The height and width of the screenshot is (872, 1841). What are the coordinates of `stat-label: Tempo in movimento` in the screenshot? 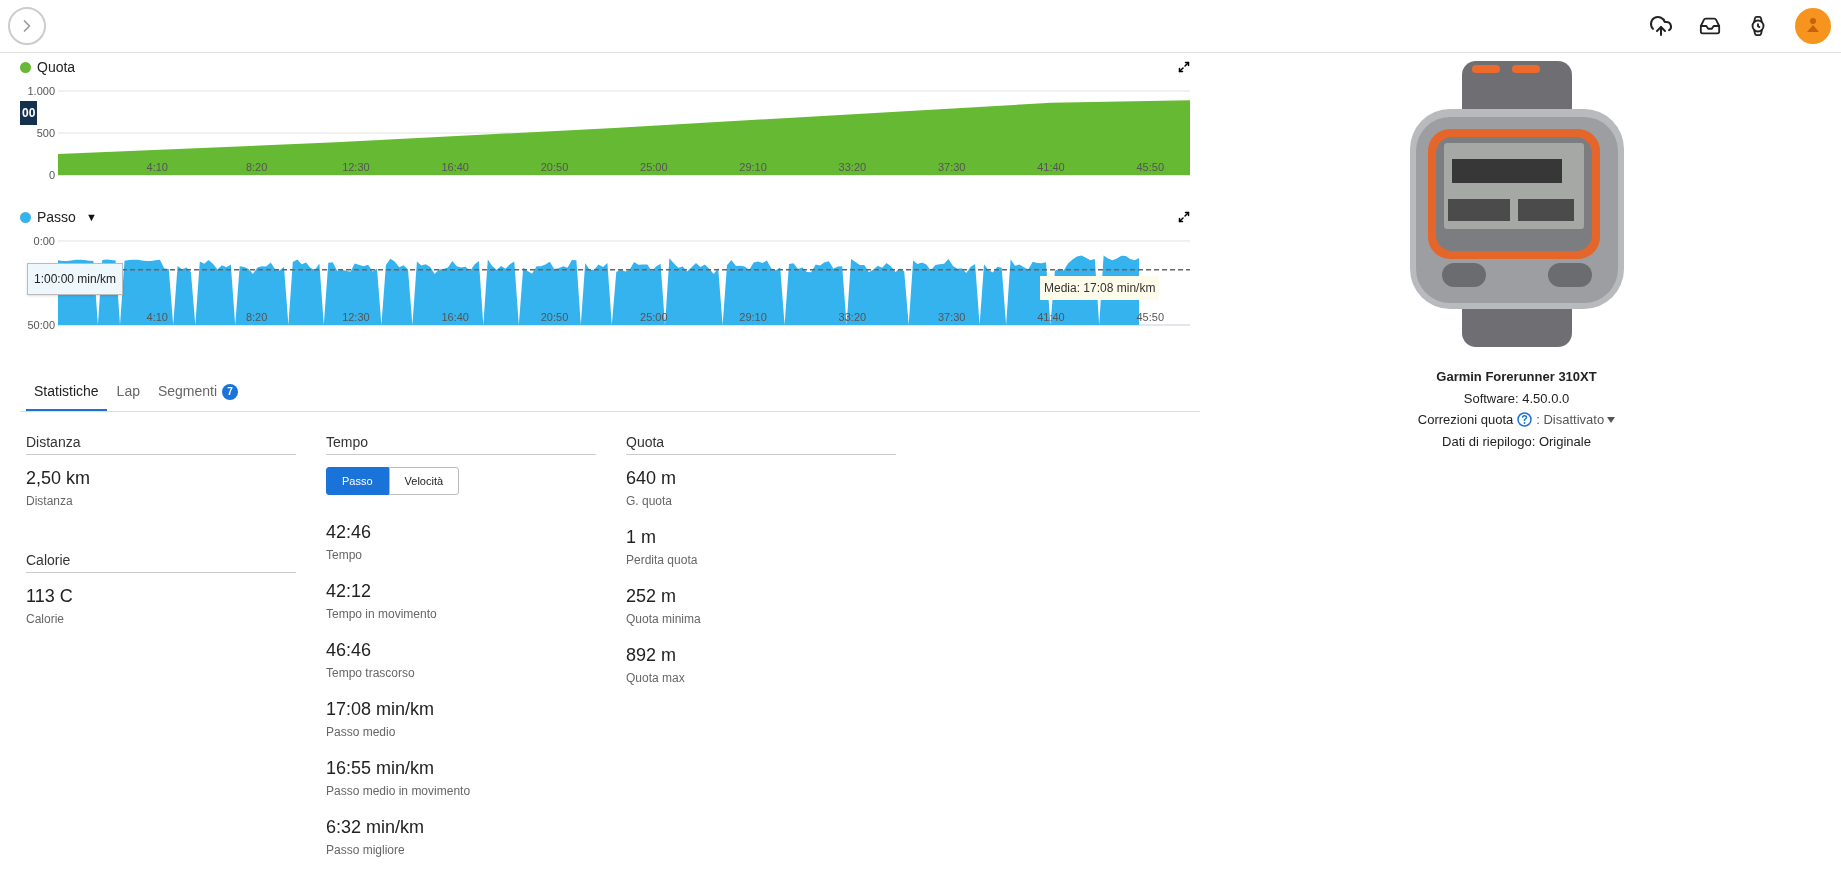 It's located at (382, 614).